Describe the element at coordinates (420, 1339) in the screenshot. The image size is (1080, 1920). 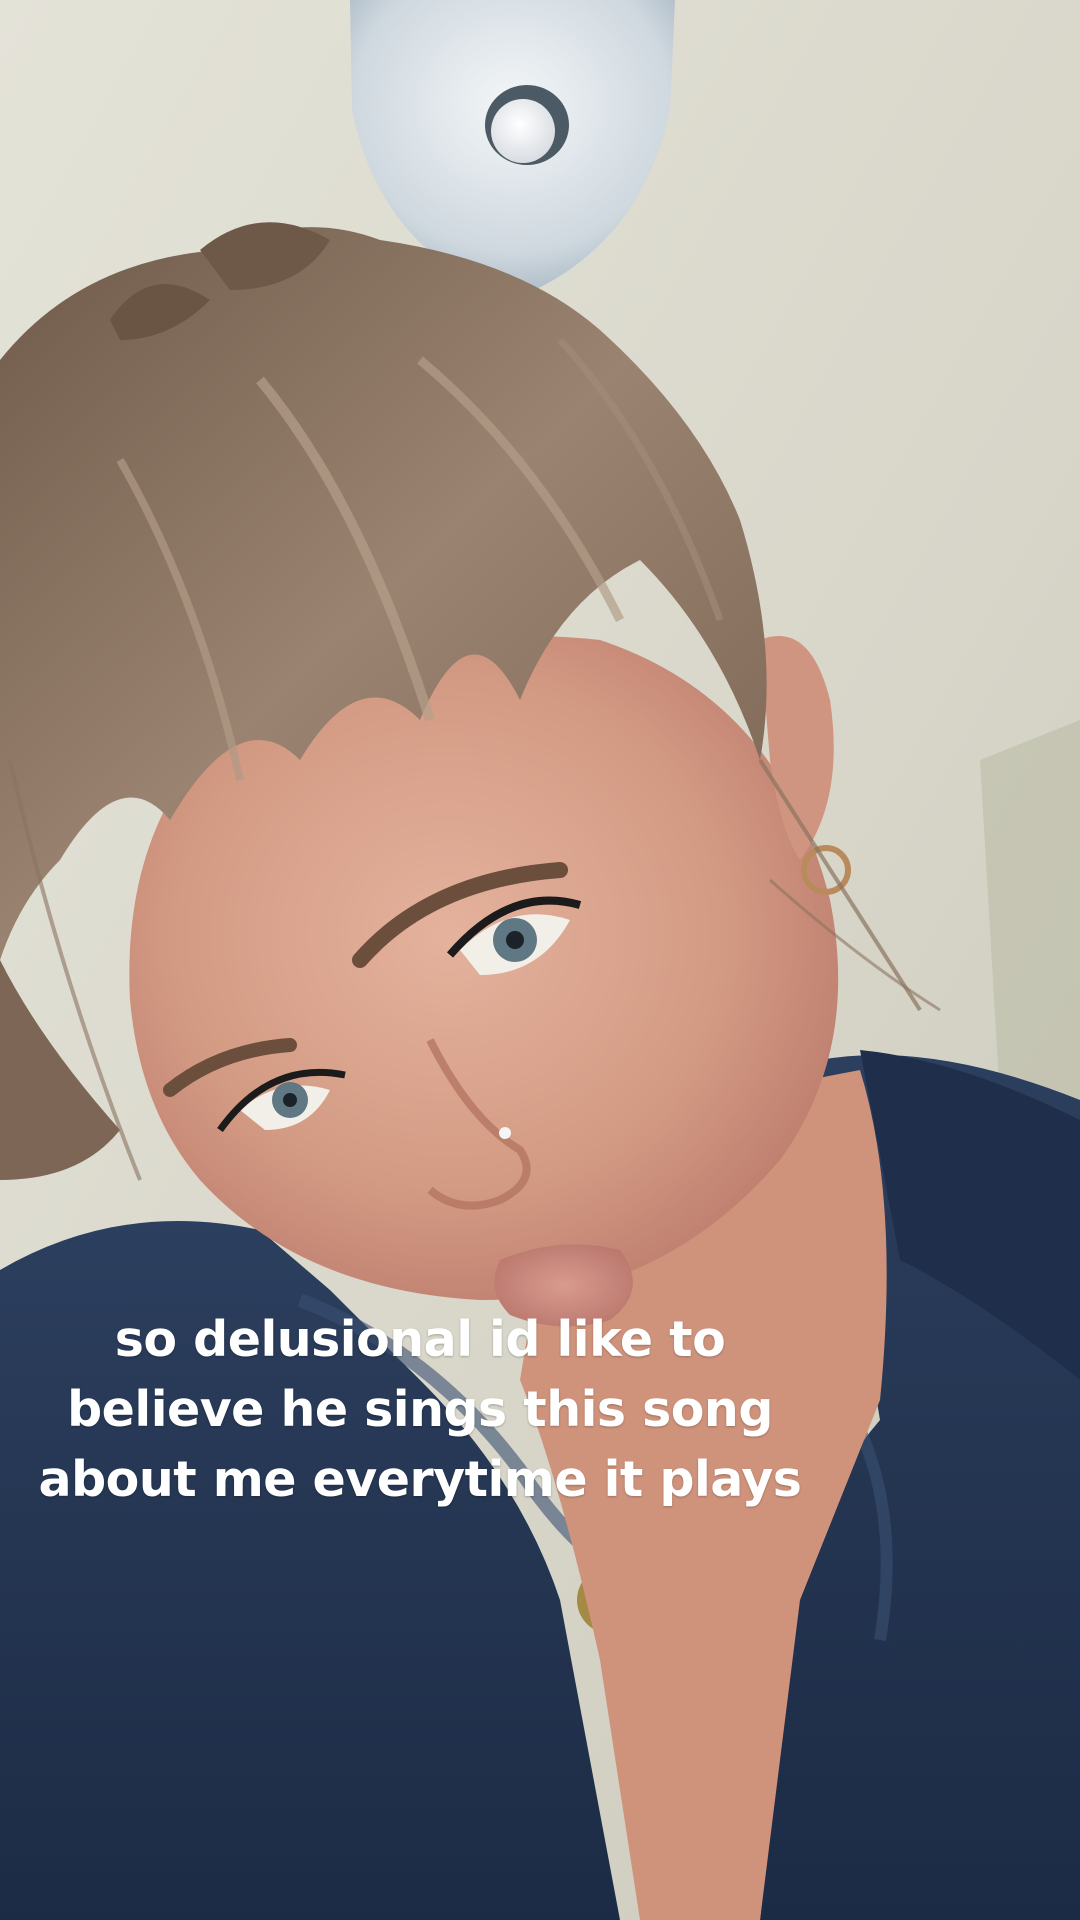
I see `caption-line-1: so delusional id like to` at that location.